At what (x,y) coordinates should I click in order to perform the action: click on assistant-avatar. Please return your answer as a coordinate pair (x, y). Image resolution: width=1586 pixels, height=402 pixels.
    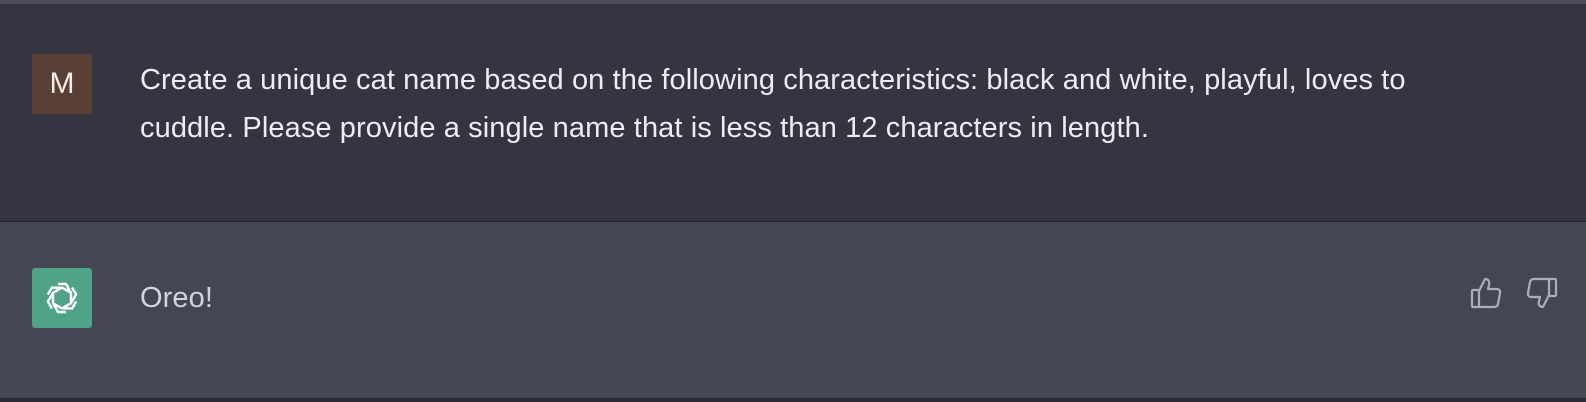
    Looking at the image, I should click on (62, 298).